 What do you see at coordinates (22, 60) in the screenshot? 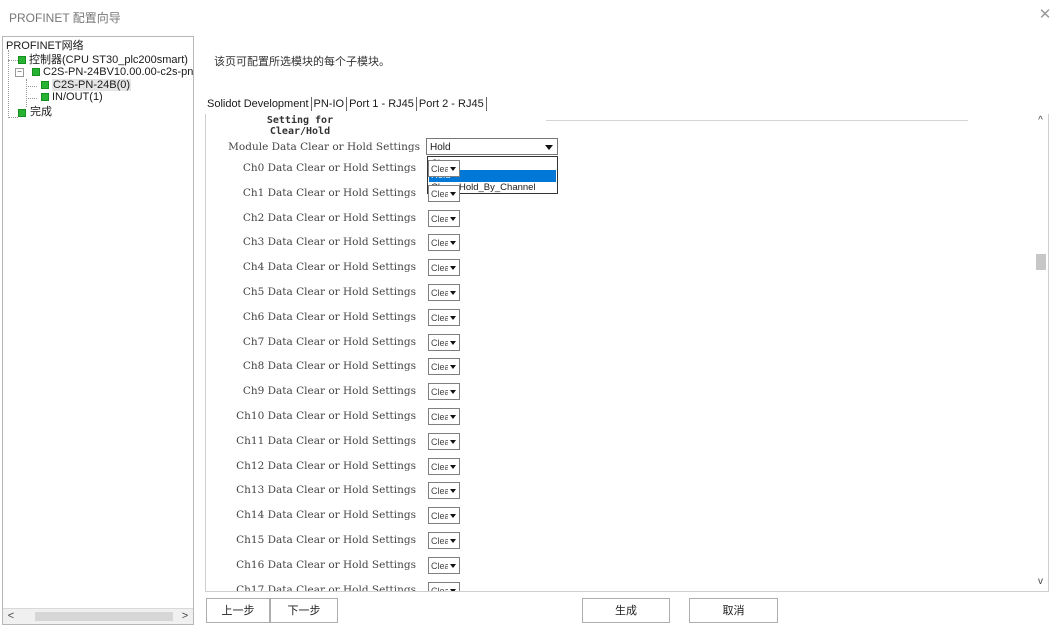
I see `controller-node-icon` at bounding box center [22, 60].